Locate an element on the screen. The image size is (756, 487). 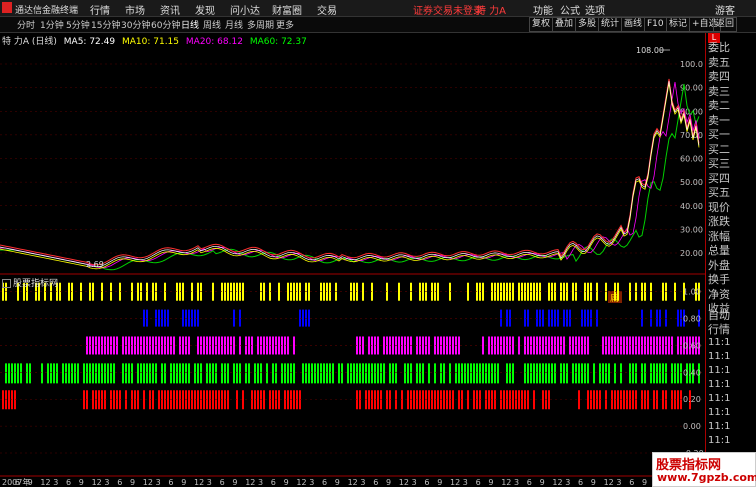
period-30min: 30分钟 is located at coordinates (135, 24).